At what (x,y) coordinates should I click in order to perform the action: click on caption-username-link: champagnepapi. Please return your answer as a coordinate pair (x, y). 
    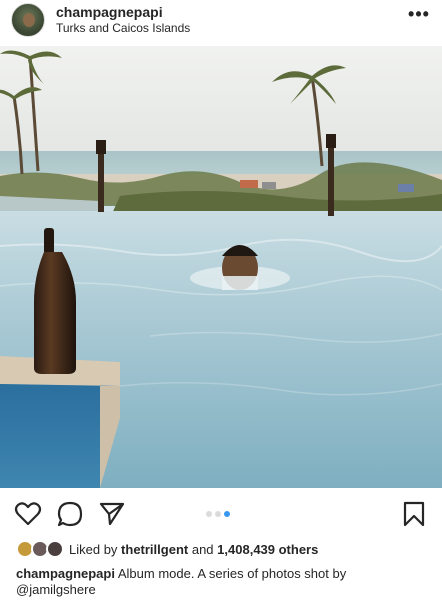
    Looking at the image, I should click on (65, 573).